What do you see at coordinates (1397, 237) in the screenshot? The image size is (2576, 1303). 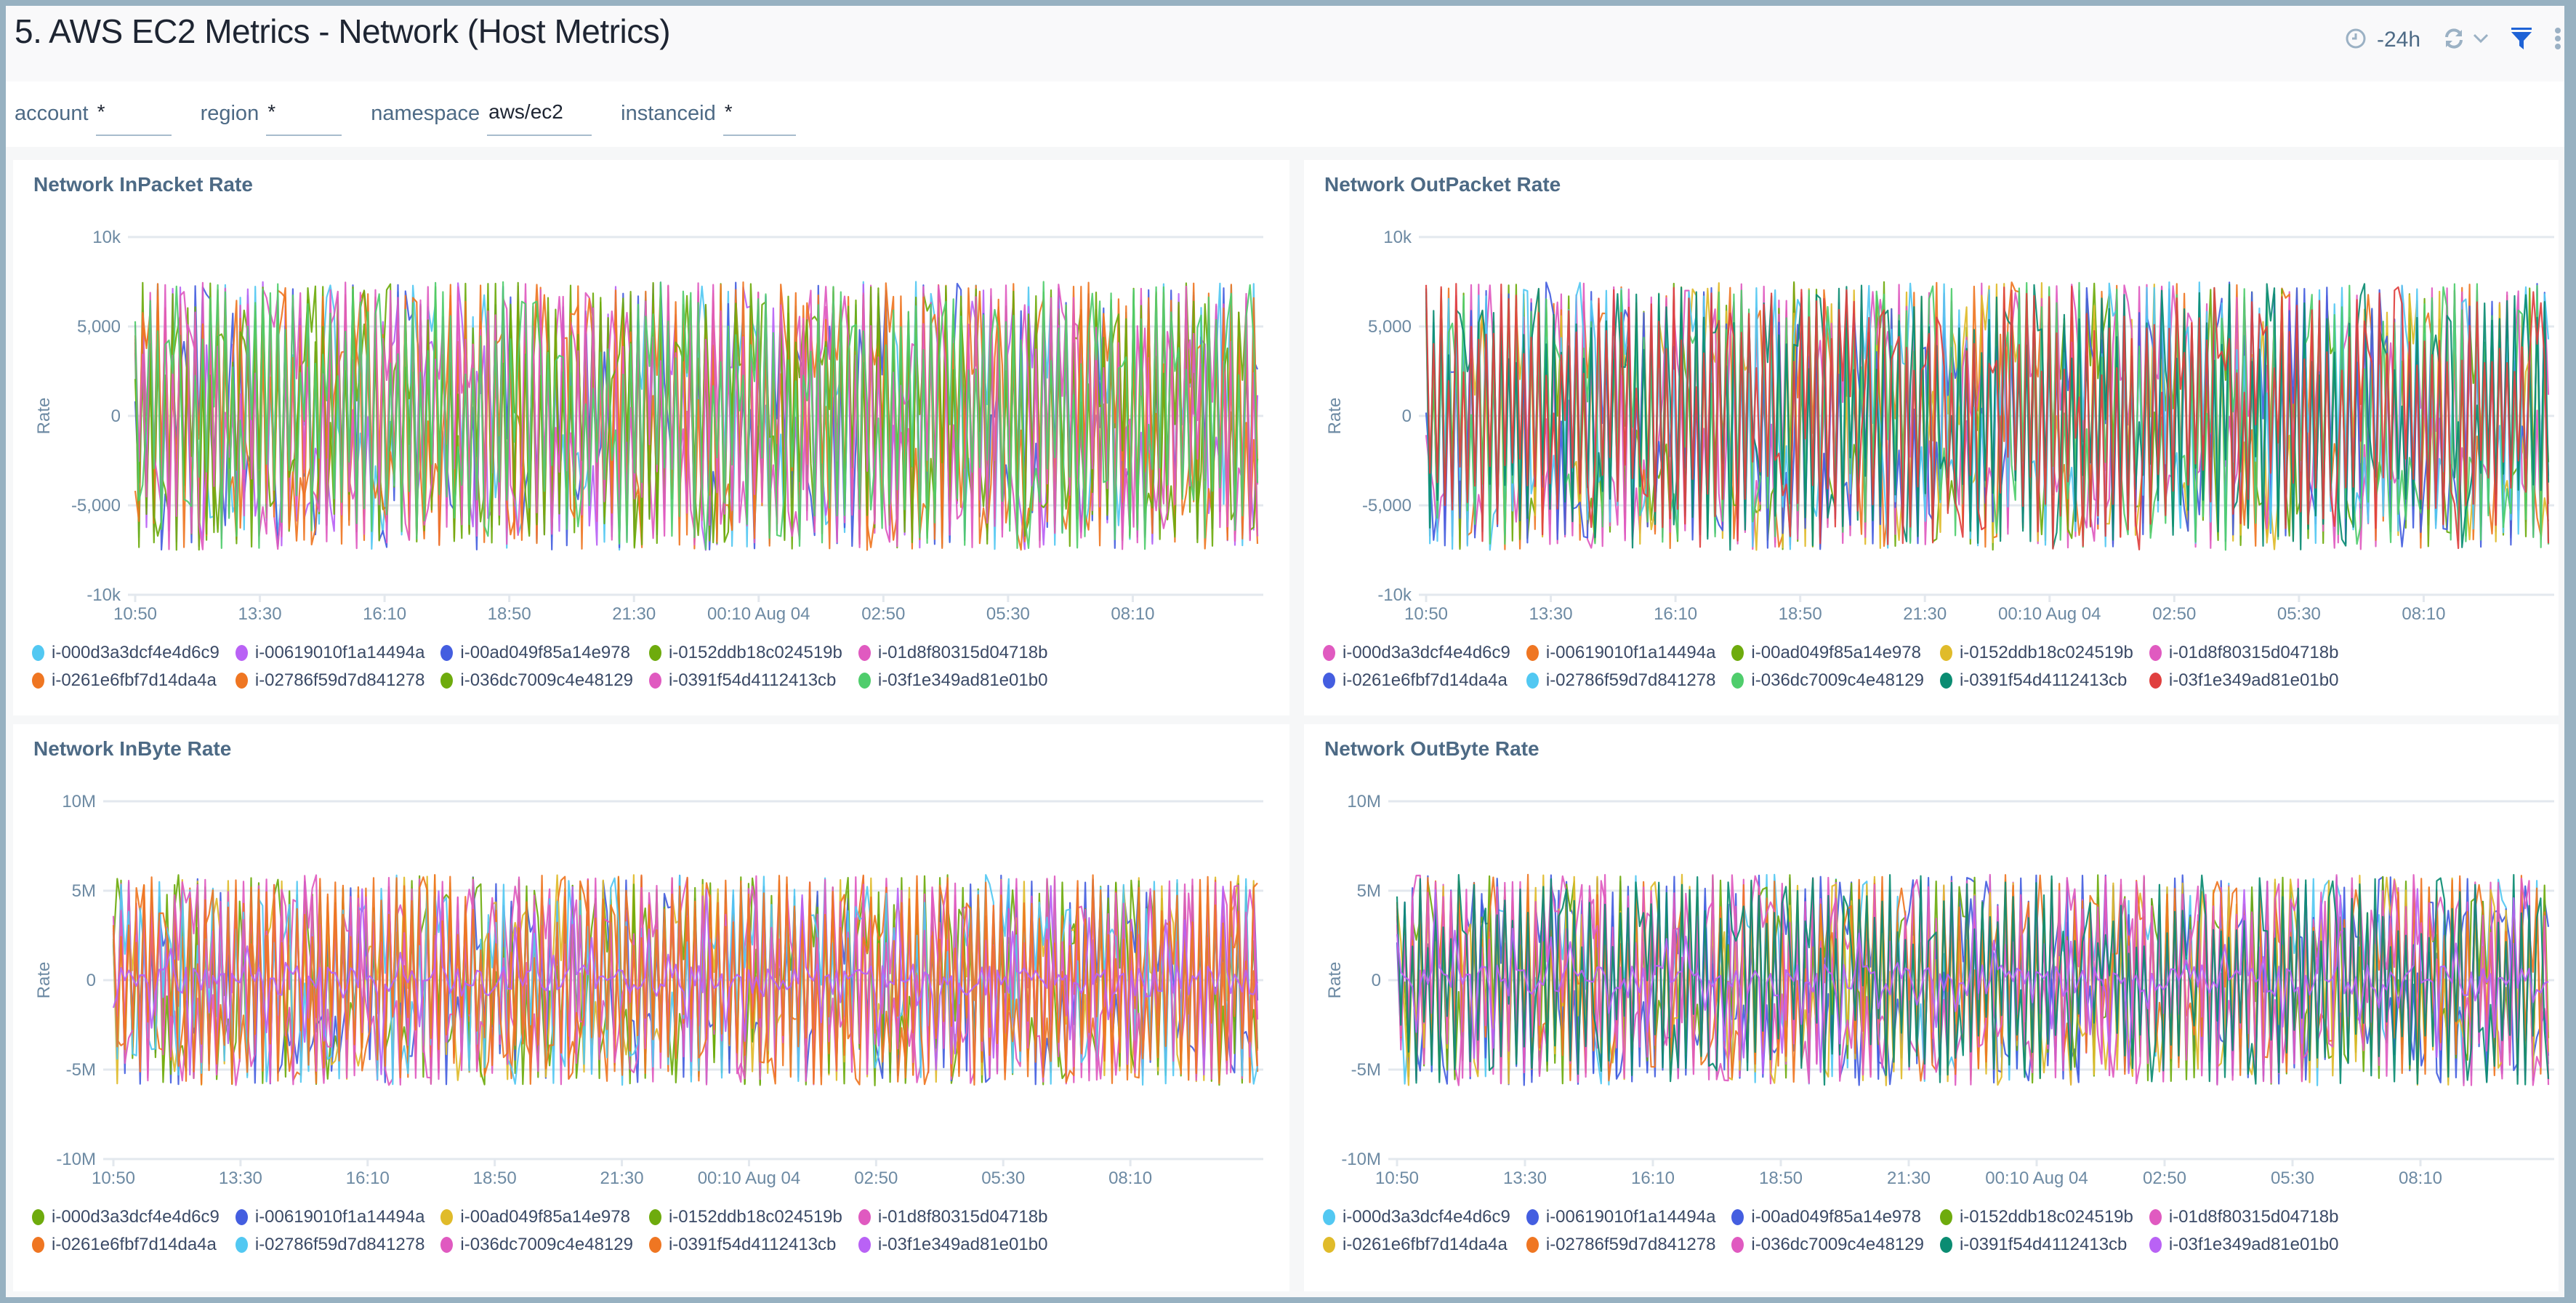 I see `y-tick-label: 10k` at bounding box center [1397, 237].